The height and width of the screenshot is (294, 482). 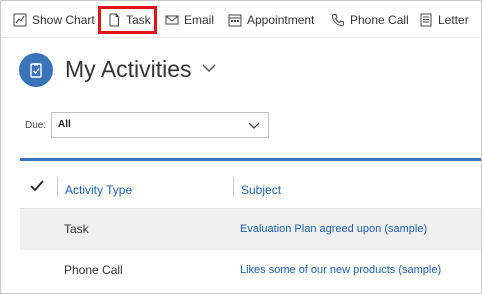 What do you see at coordinates (160, 125) in the screenshot?
I see `due-filter-select: All` at bounding box center [160, 125].